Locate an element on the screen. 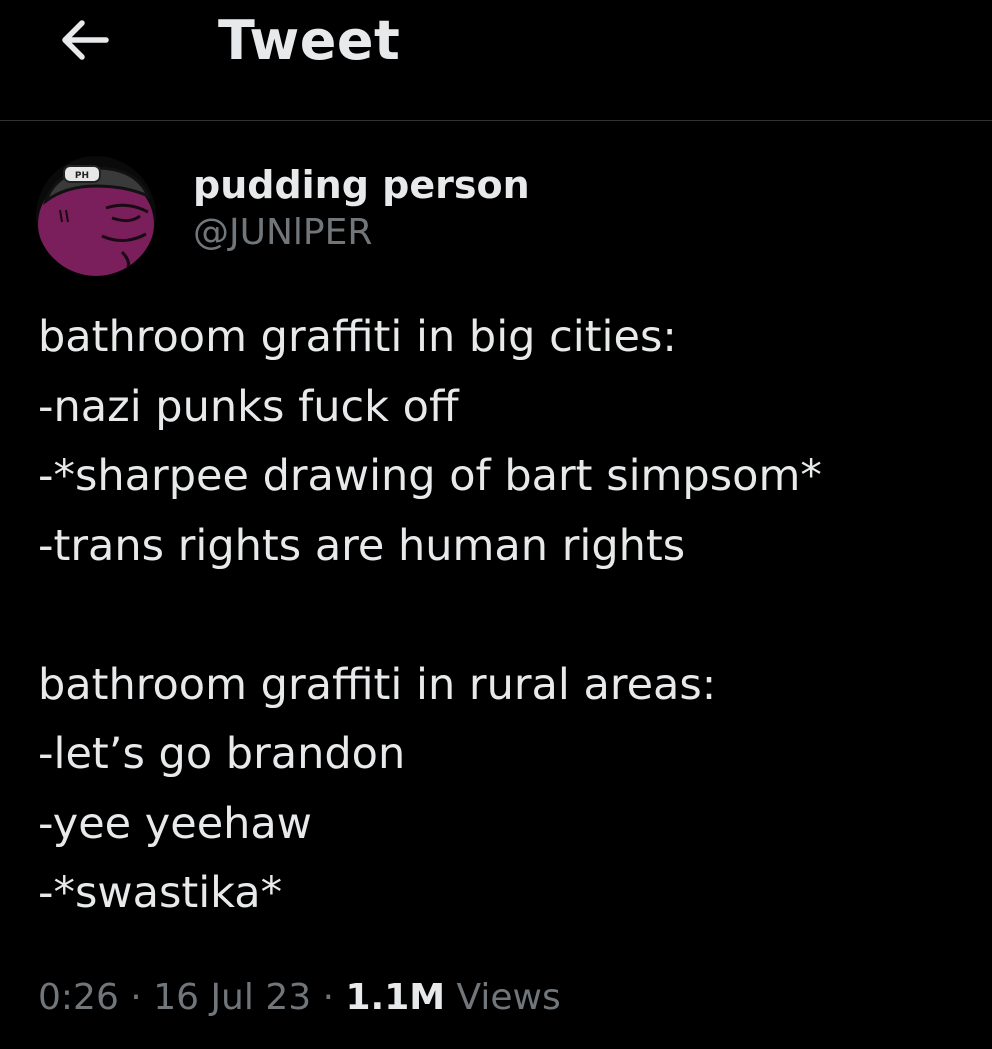 This screenshot has width=992, height=1049. author-display-name: pudding person is located at coordinates (361, 185).